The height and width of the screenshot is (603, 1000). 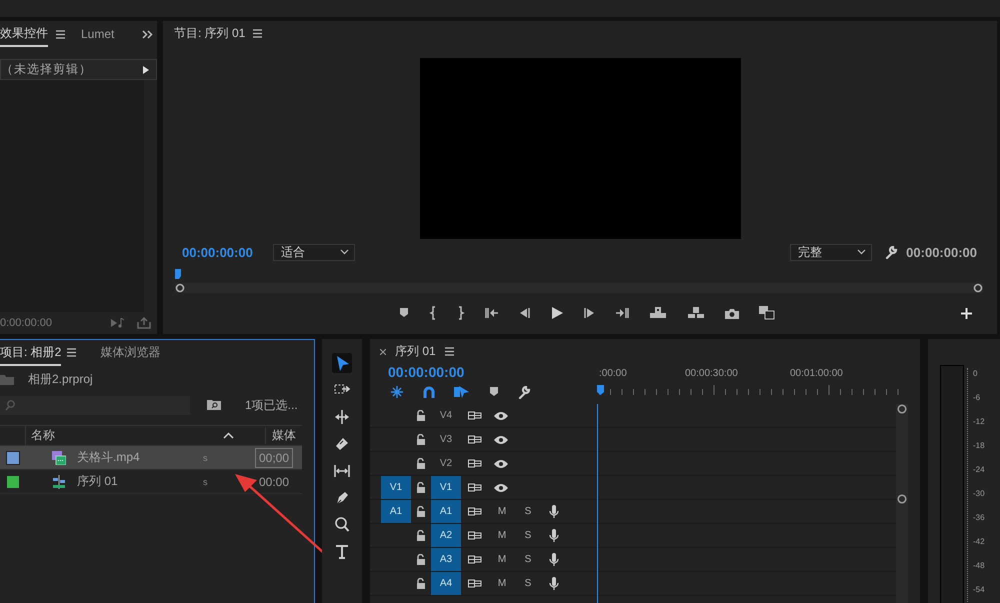 What do you see at coordinates (214, 405) in the screenshot?
I see `find-bin-icon` at bounding box center [214, 405].